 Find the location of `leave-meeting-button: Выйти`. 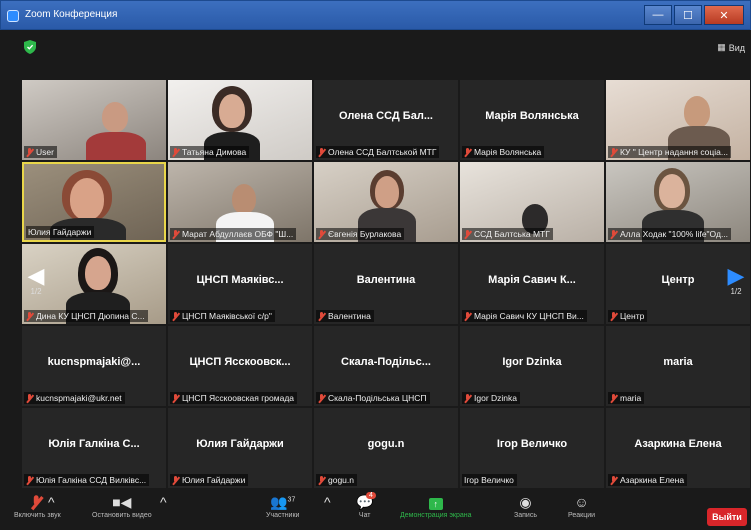

leave-meeting-button: Выйти is located at coordinates (727, 517).